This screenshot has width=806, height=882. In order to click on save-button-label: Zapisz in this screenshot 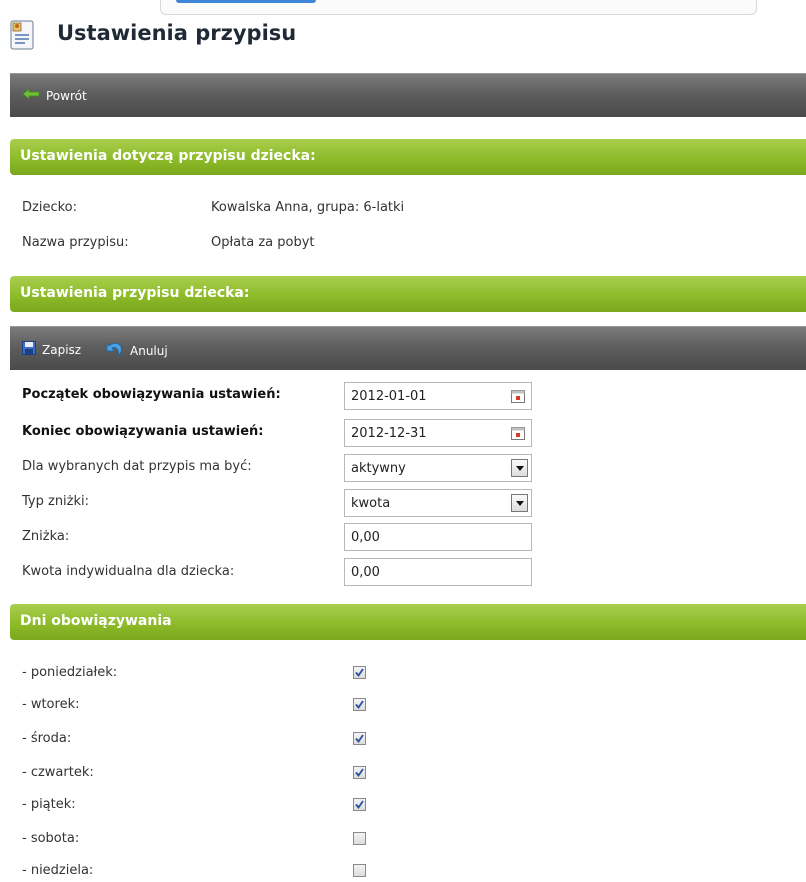, I will do `click(62, 349)`.